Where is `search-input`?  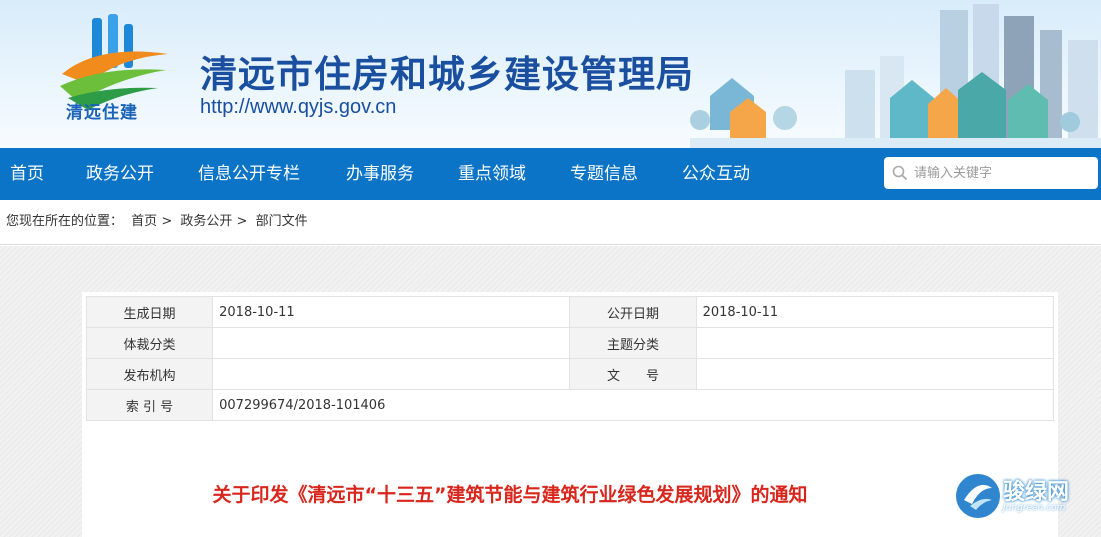
search-input is located at coordinates (1003, 173).